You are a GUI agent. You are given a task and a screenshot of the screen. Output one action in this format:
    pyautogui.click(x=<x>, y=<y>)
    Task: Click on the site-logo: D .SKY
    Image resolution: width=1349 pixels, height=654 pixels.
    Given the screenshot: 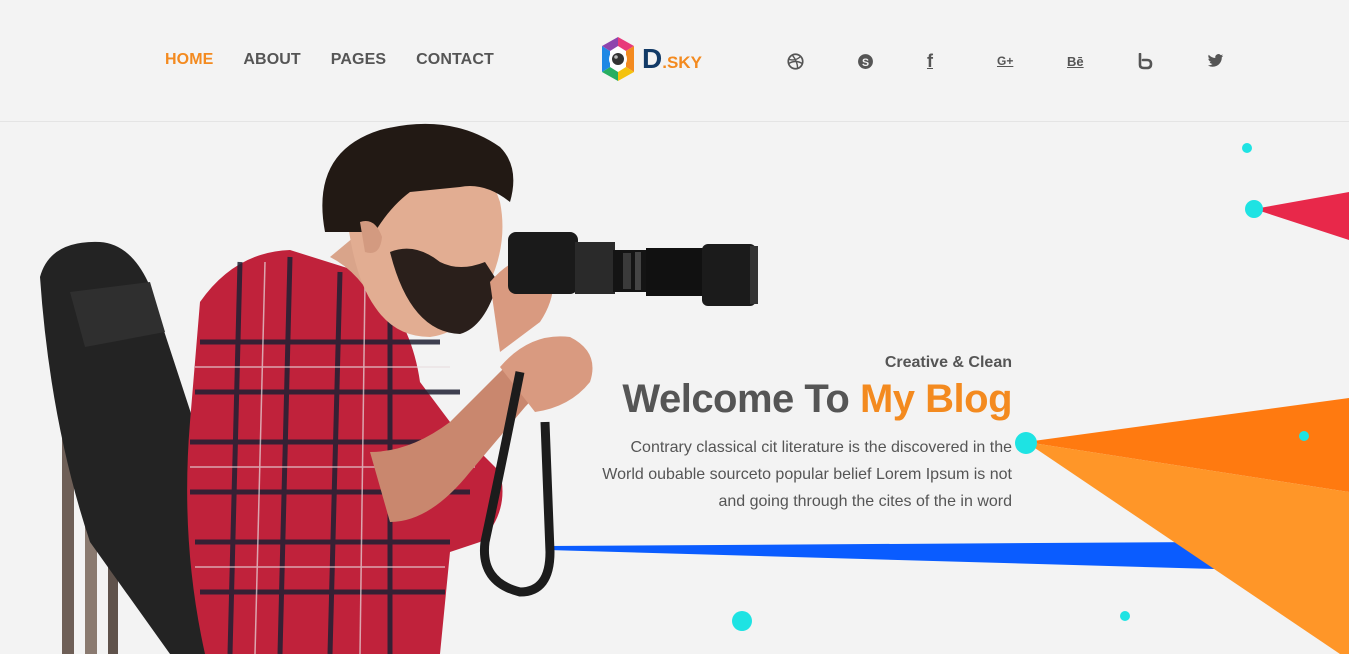 What is the action you would take?
    pyautogui.click(x=648, y=59)
    